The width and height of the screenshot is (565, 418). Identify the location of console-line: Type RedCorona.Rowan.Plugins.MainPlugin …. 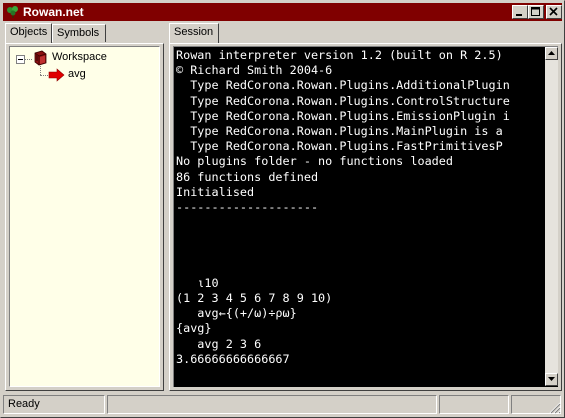
(339, 130).